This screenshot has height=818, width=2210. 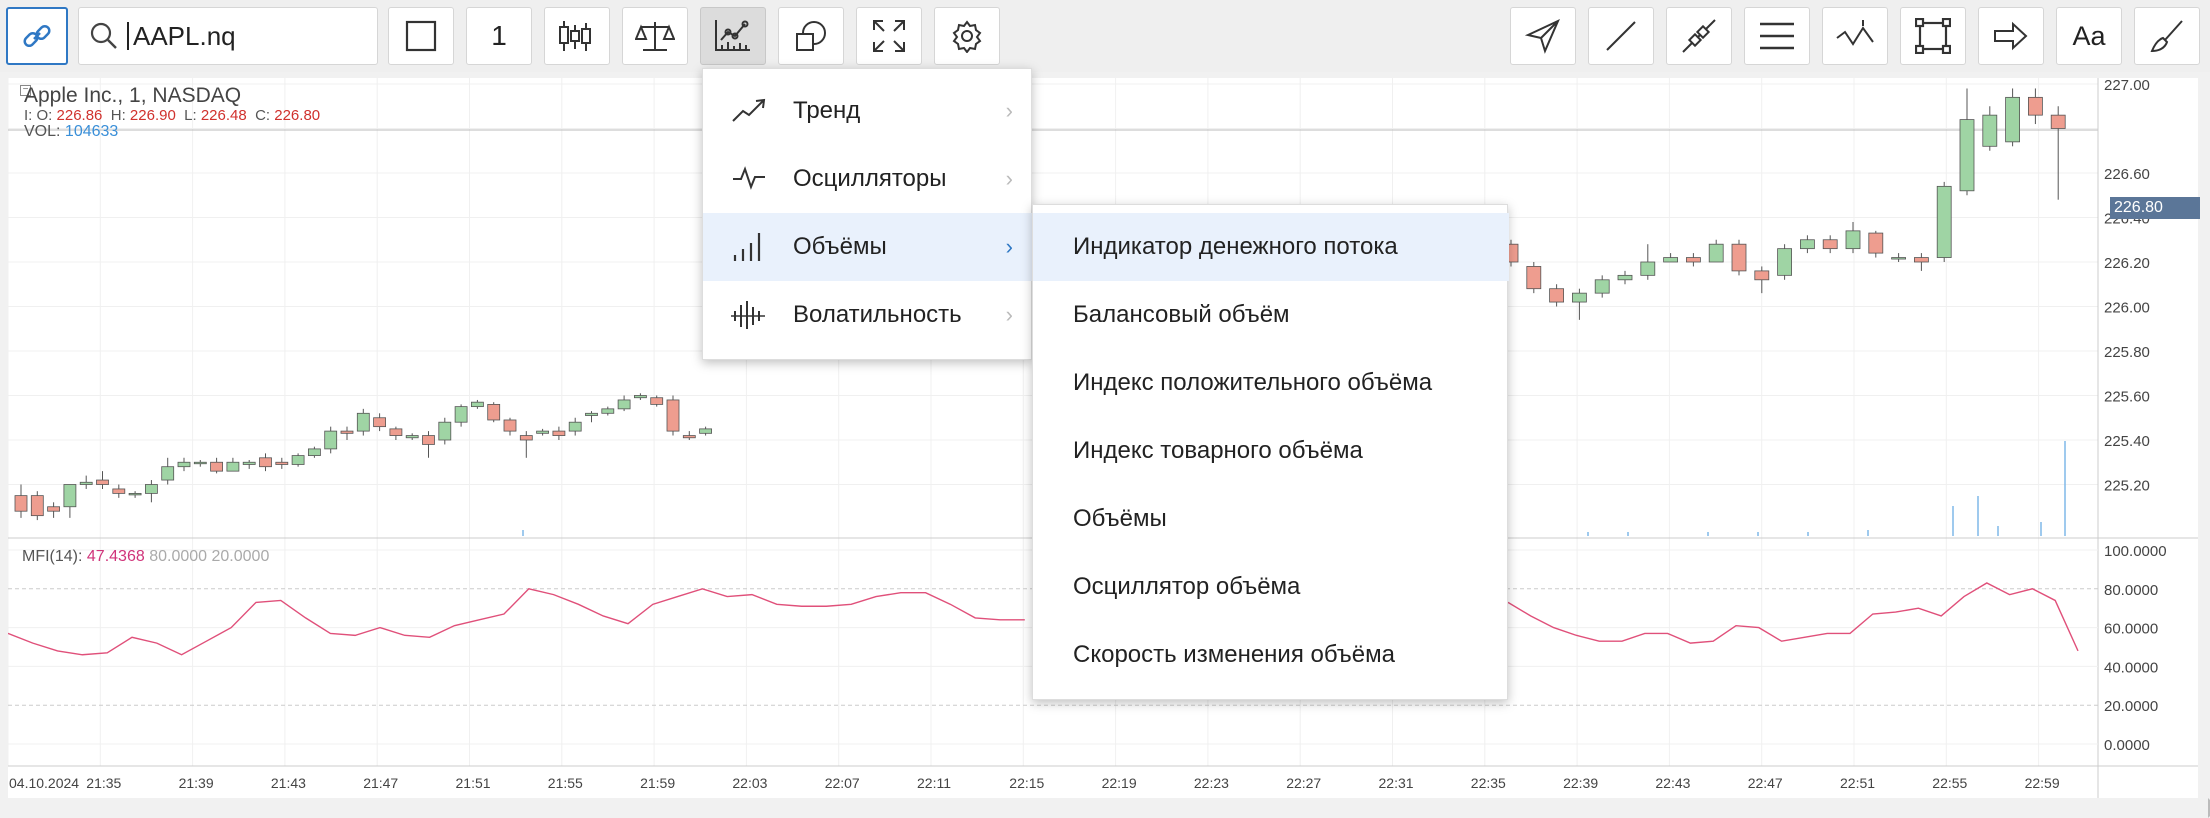 What do you see at coordinates (1181, 314) in the screenshot?
I see `submenu-item-label: Балансовый объём` at bounding box center [1181, 314].